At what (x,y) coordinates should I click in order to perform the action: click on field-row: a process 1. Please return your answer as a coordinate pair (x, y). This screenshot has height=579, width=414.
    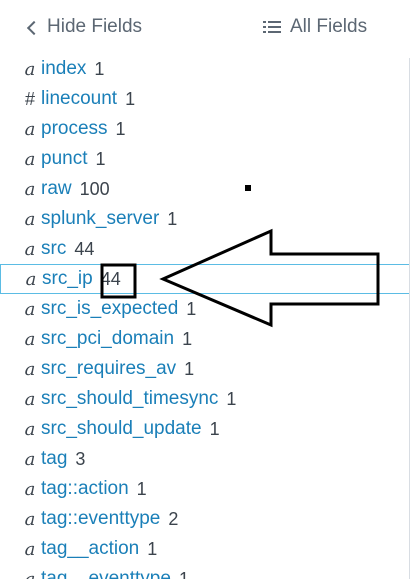
    Looking at the image, I should click on (205, 129).